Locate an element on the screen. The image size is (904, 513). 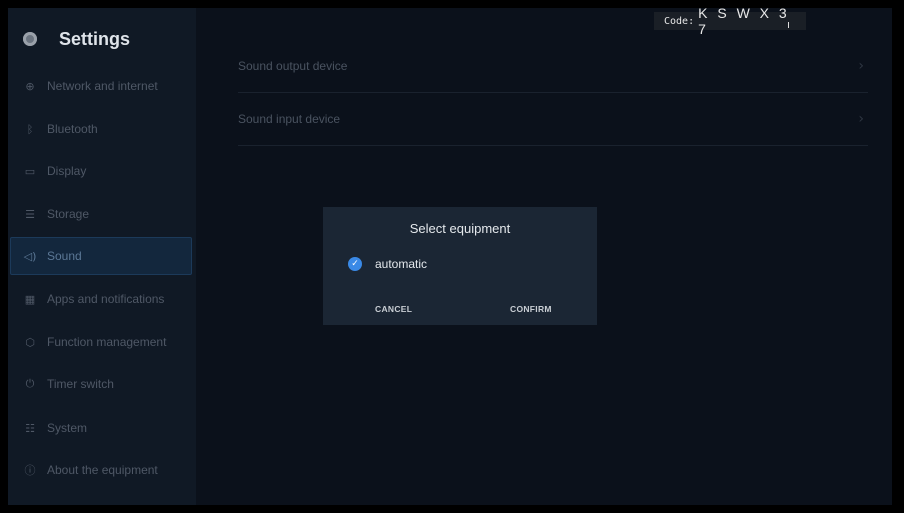
sidebar-item-label: Storage is located at coordinates (68, 214).